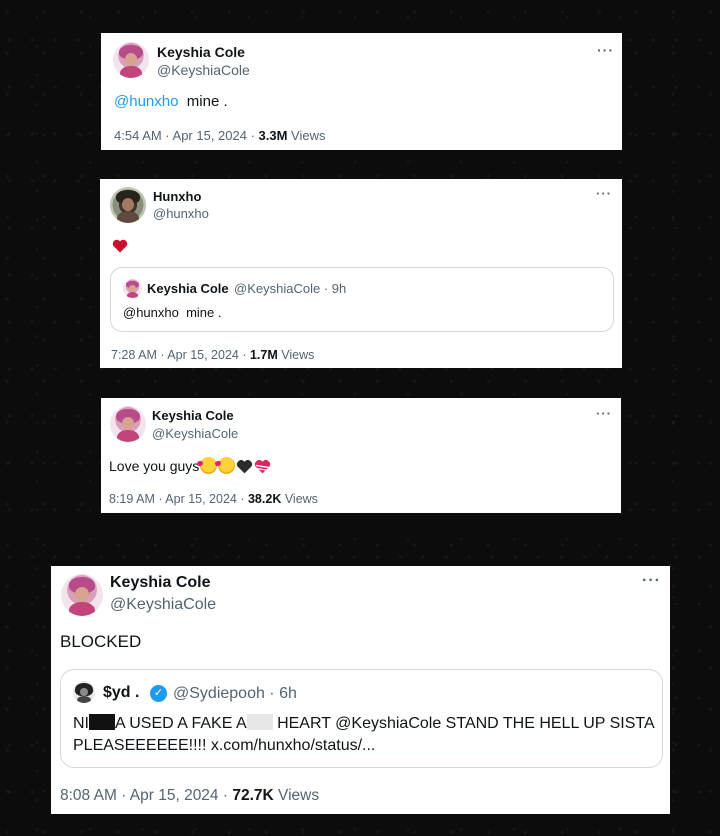 The height and width of the screenshot is (836, 720). What do you see at coordinates (235, 693) in the screenshot?
I see `quoted-handle-time: @Sydiepooh · 6h` at bounding box center [235, 693].